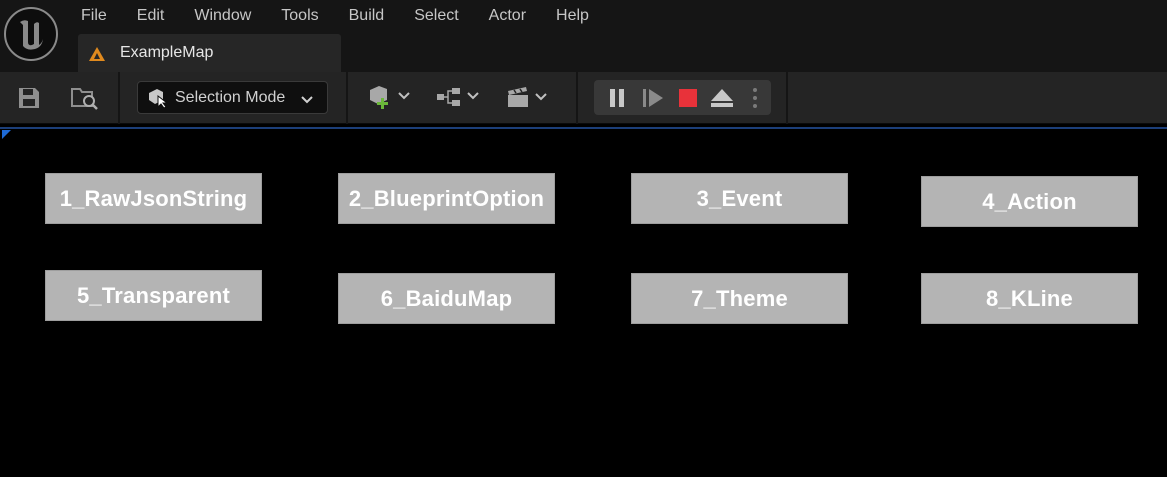 The height and width of the screenshot is (477, 1167). Describe the element at coordinates (446, 298) in the screenshot. I see `button-baidu-map: 6_BaiduMap` at that location.